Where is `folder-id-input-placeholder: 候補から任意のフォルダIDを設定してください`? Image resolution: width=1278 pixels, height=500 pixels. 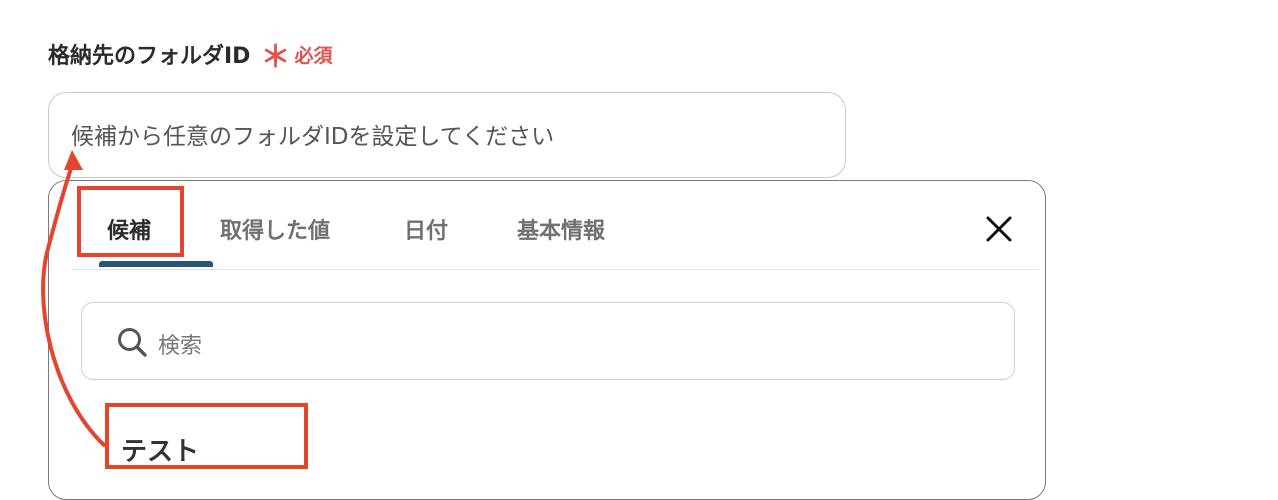 folder-id-input-placeholder: 候補から任意のフォルダIDを設定してください is located at coordinates (313, 137).